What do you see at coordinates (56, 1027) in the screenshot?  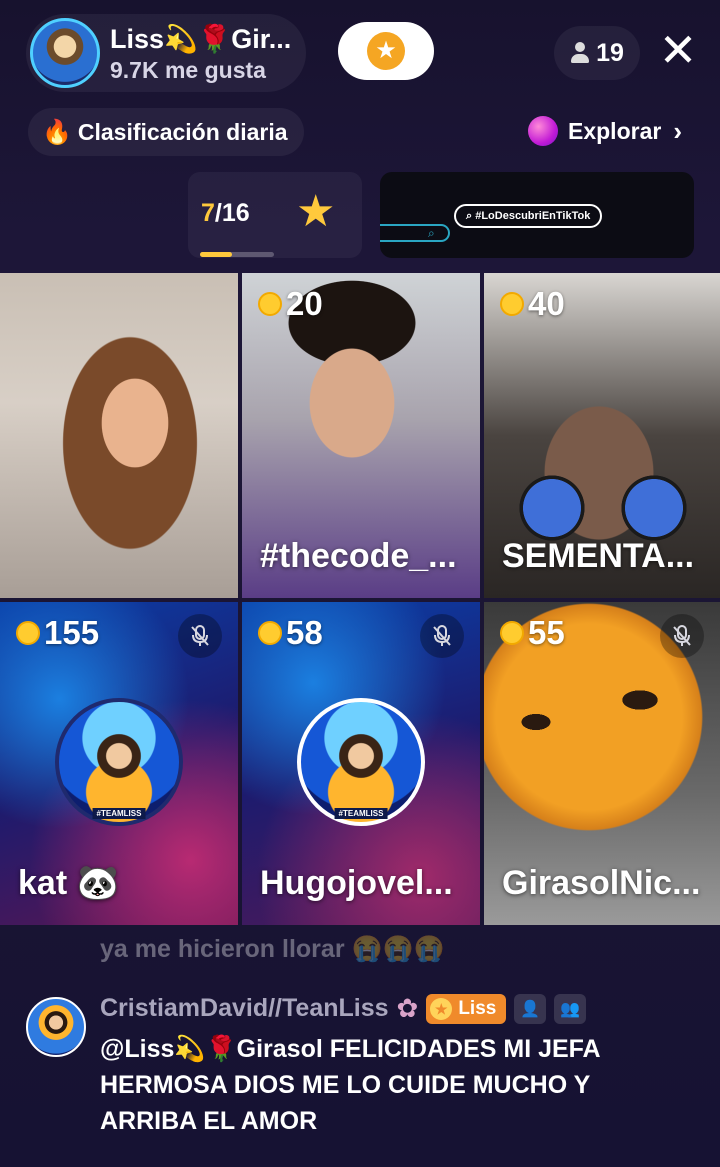 I see `chat-user-avatar` at bounding box center [56, 1027].